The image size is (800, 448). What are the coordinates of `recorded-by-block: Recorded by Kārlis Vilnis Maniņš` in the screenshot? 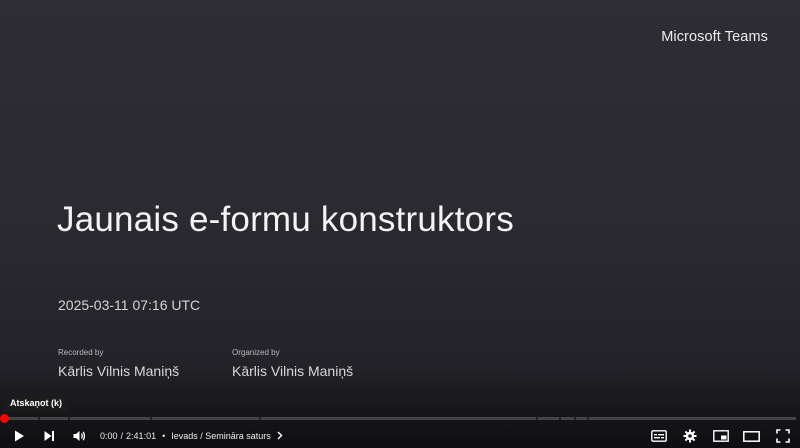 It's located at (118, 363).